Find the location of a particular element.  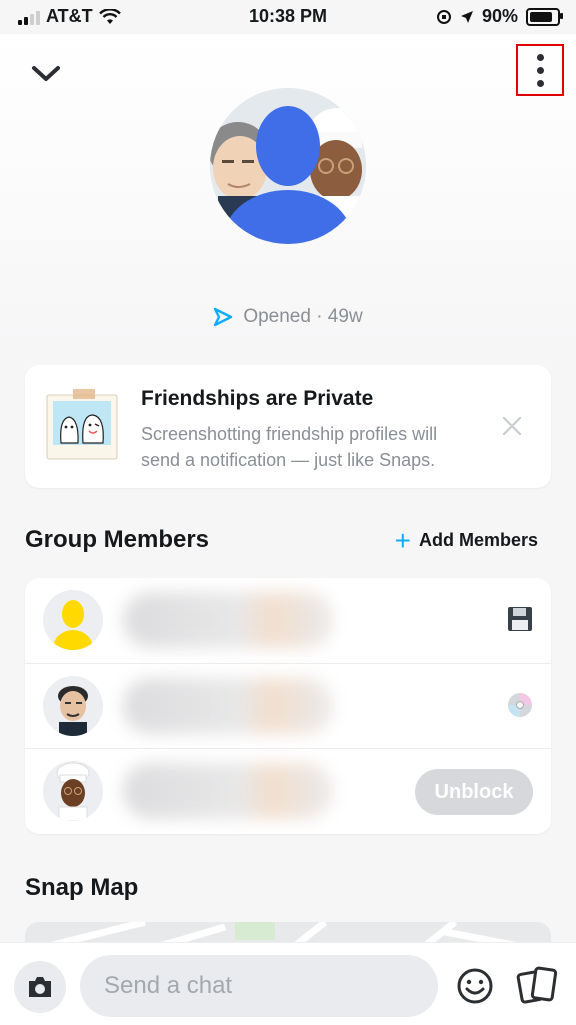

snap-map-title: Snap Map is located at coordinates (82, 887).